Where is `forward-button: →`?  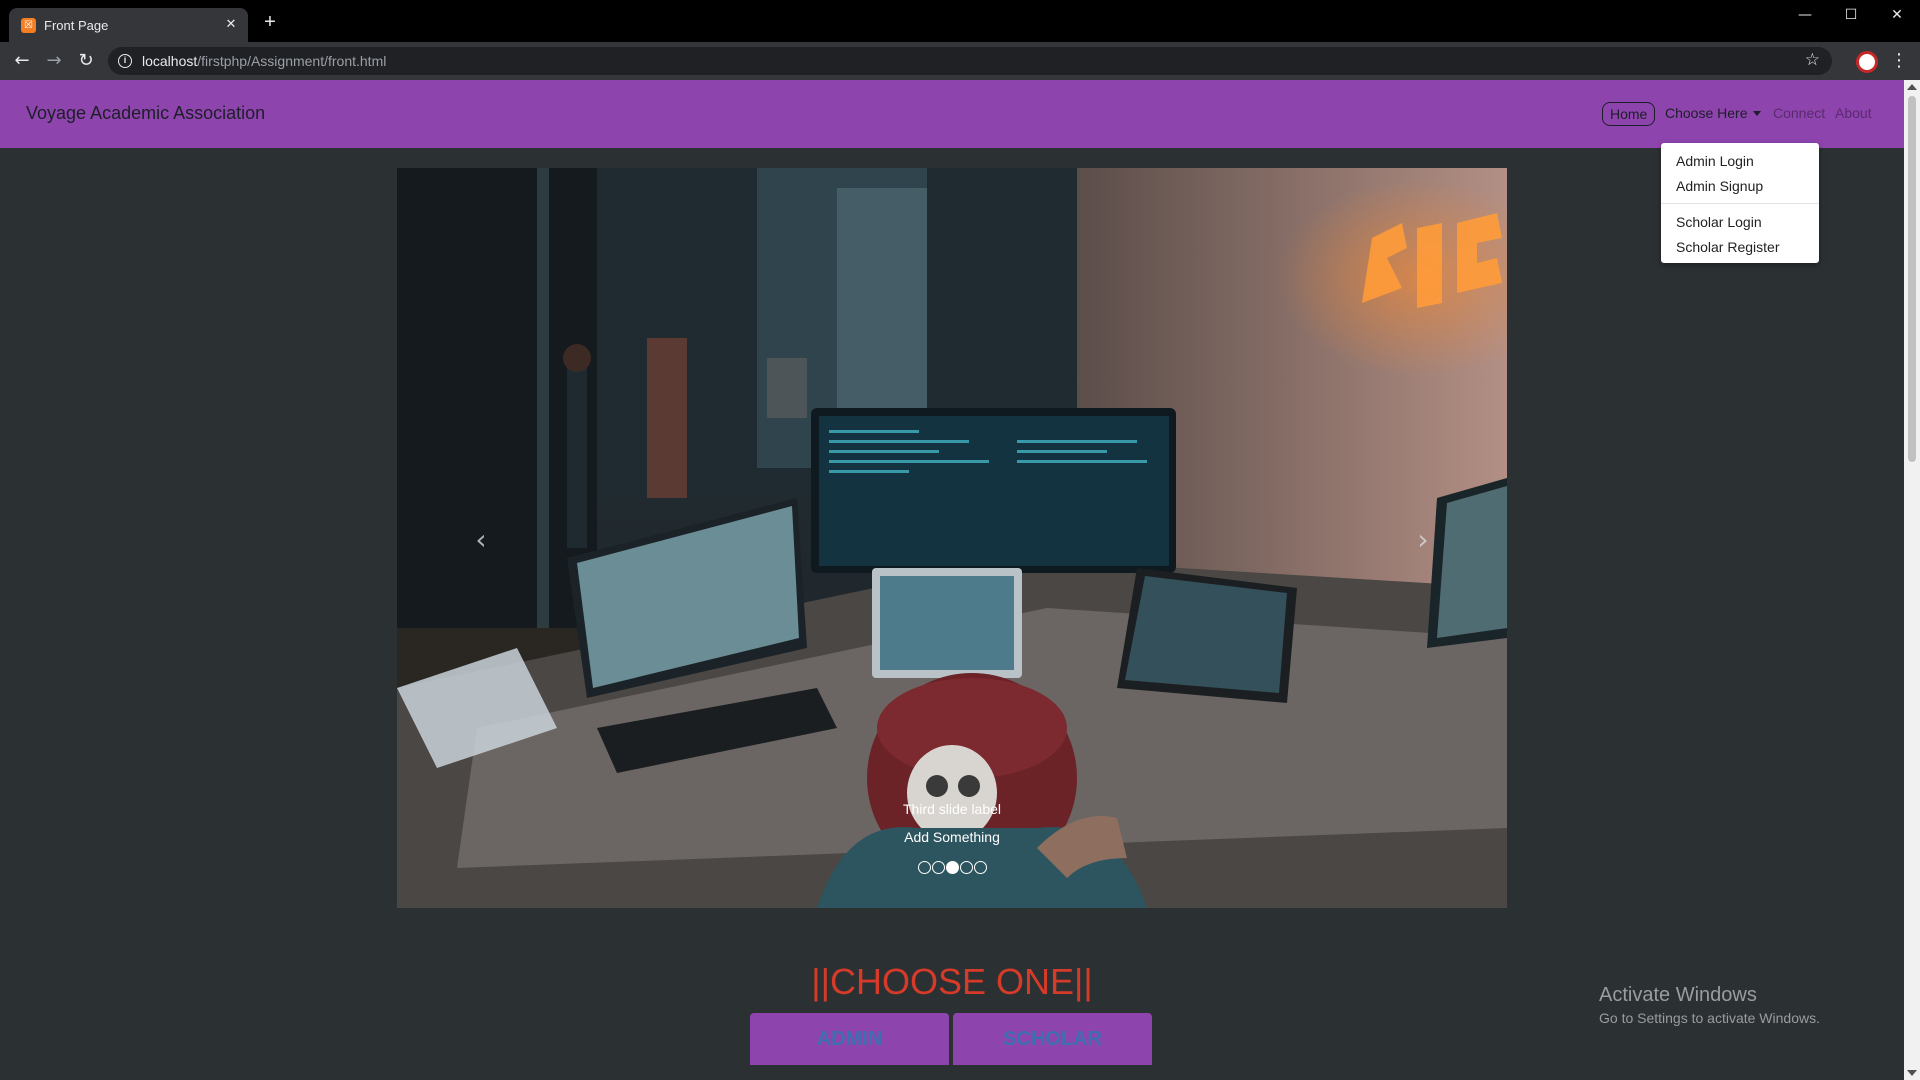
forward-button: → is located at coordinates (54, 61).